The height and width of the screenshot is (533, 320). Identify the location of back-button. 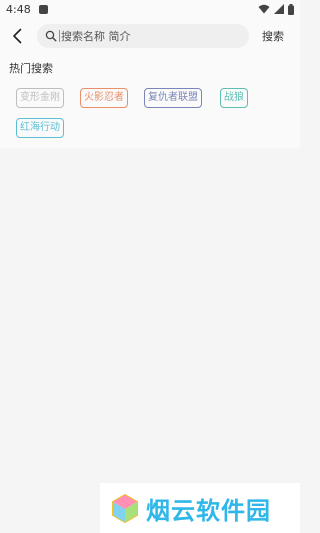
(17, 36).